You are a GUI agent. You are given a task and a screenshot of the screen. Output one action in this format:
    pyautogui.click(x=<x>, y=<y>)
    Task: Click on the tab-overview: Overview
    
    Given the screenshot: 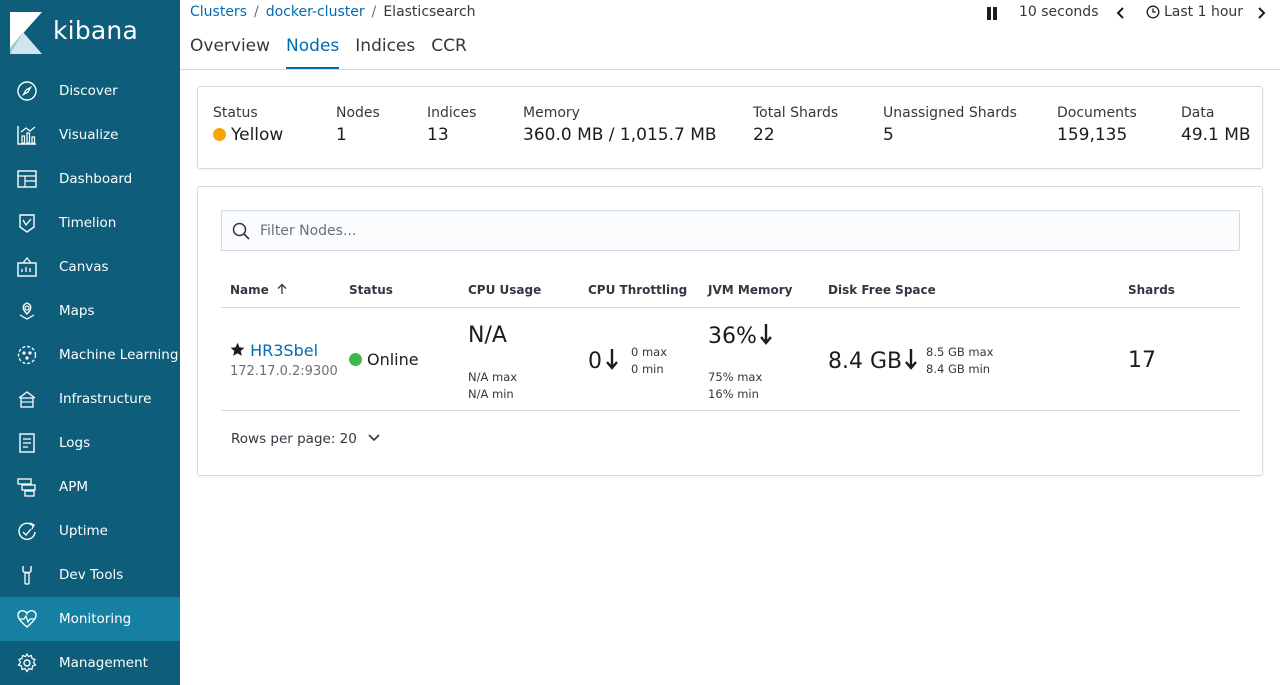 What is the action you would take?
    pyautogui.click(x=230, y=52)
    